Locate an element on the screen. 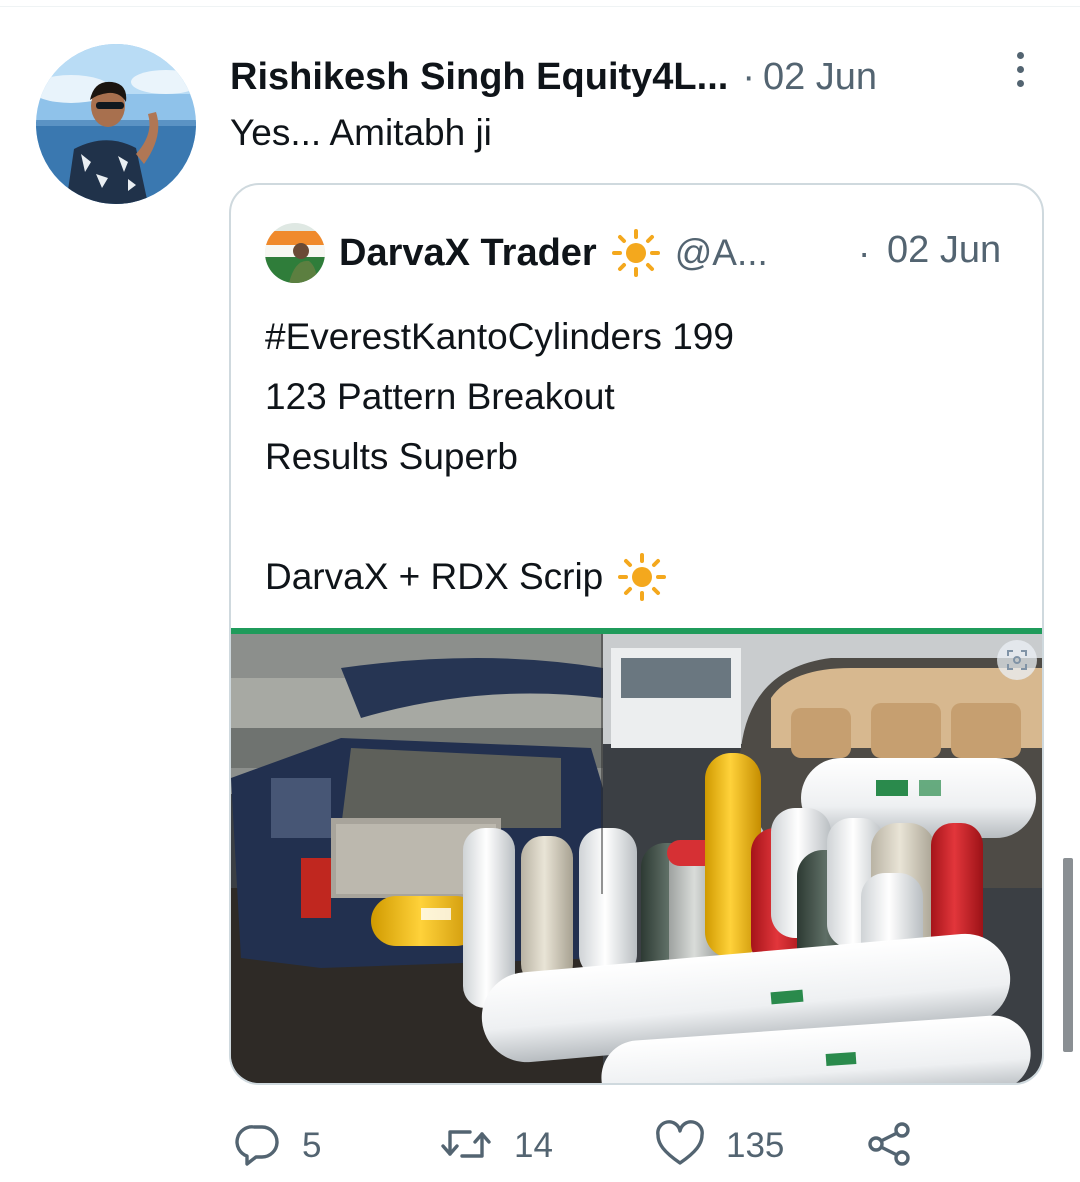 The image size is (1080, 1182). retweet-count: 14 is located at coordinates (533, 1145).